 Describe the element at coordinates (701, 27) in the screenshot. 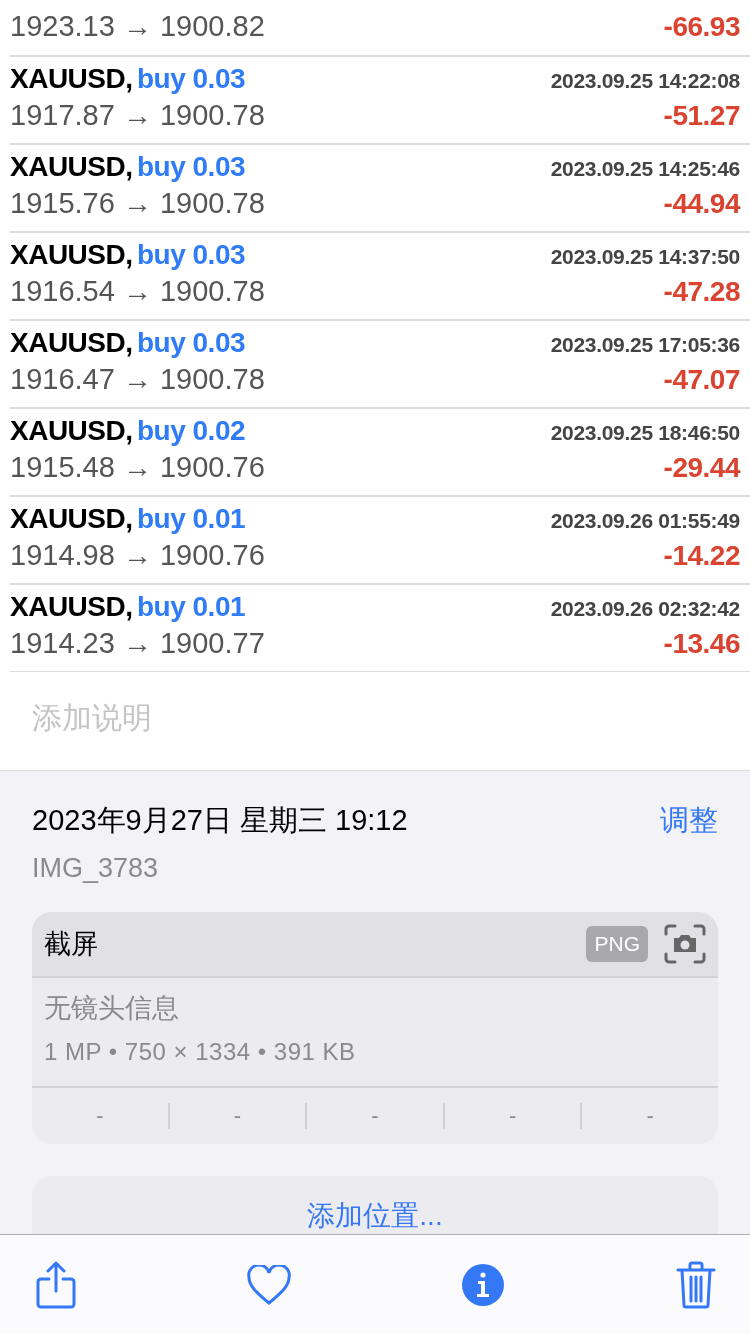

I see `trade-profit: -66.93` at that location.